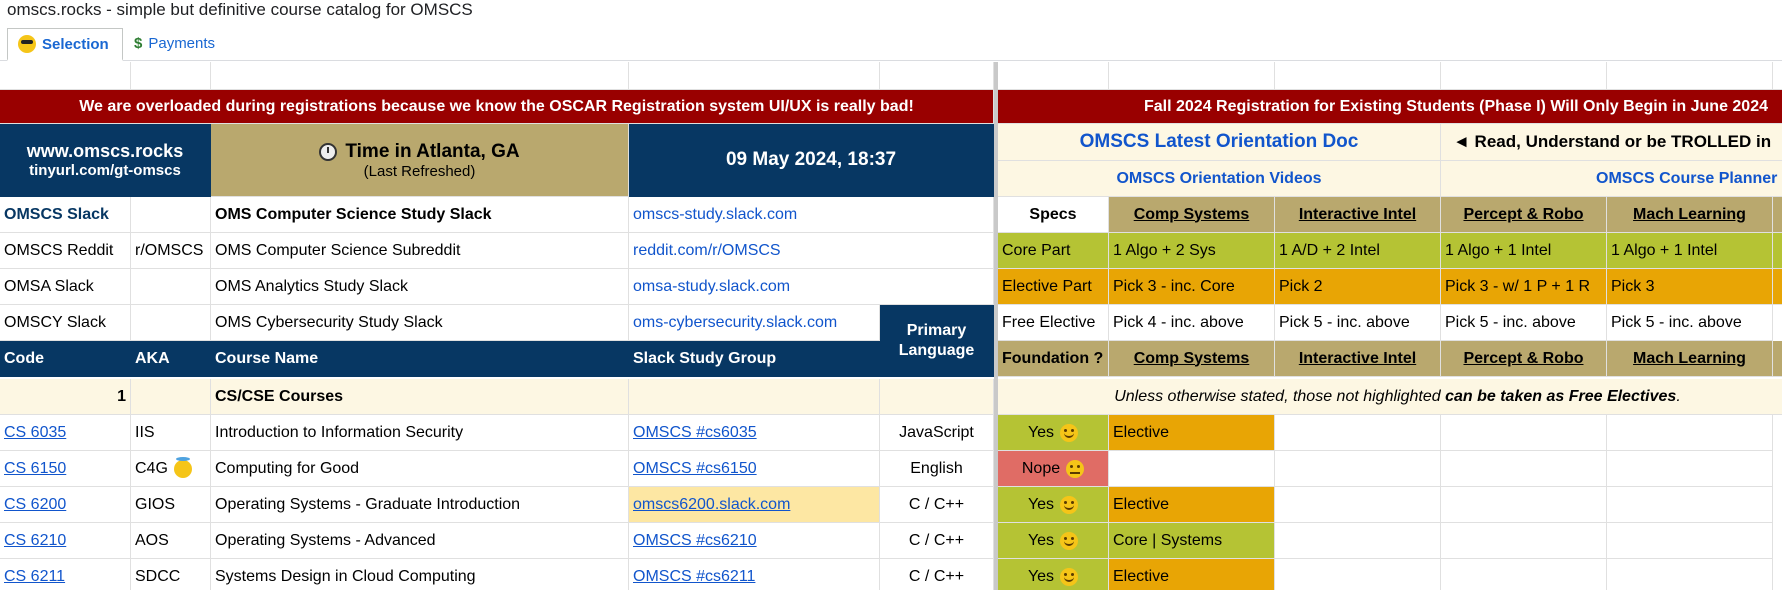 The image size is (1782, 590). What do you see at coordinates (754, 541) in the screenshot?
I see `course-slack: OMSCS #cs6210` at bounding box center [754, 541].